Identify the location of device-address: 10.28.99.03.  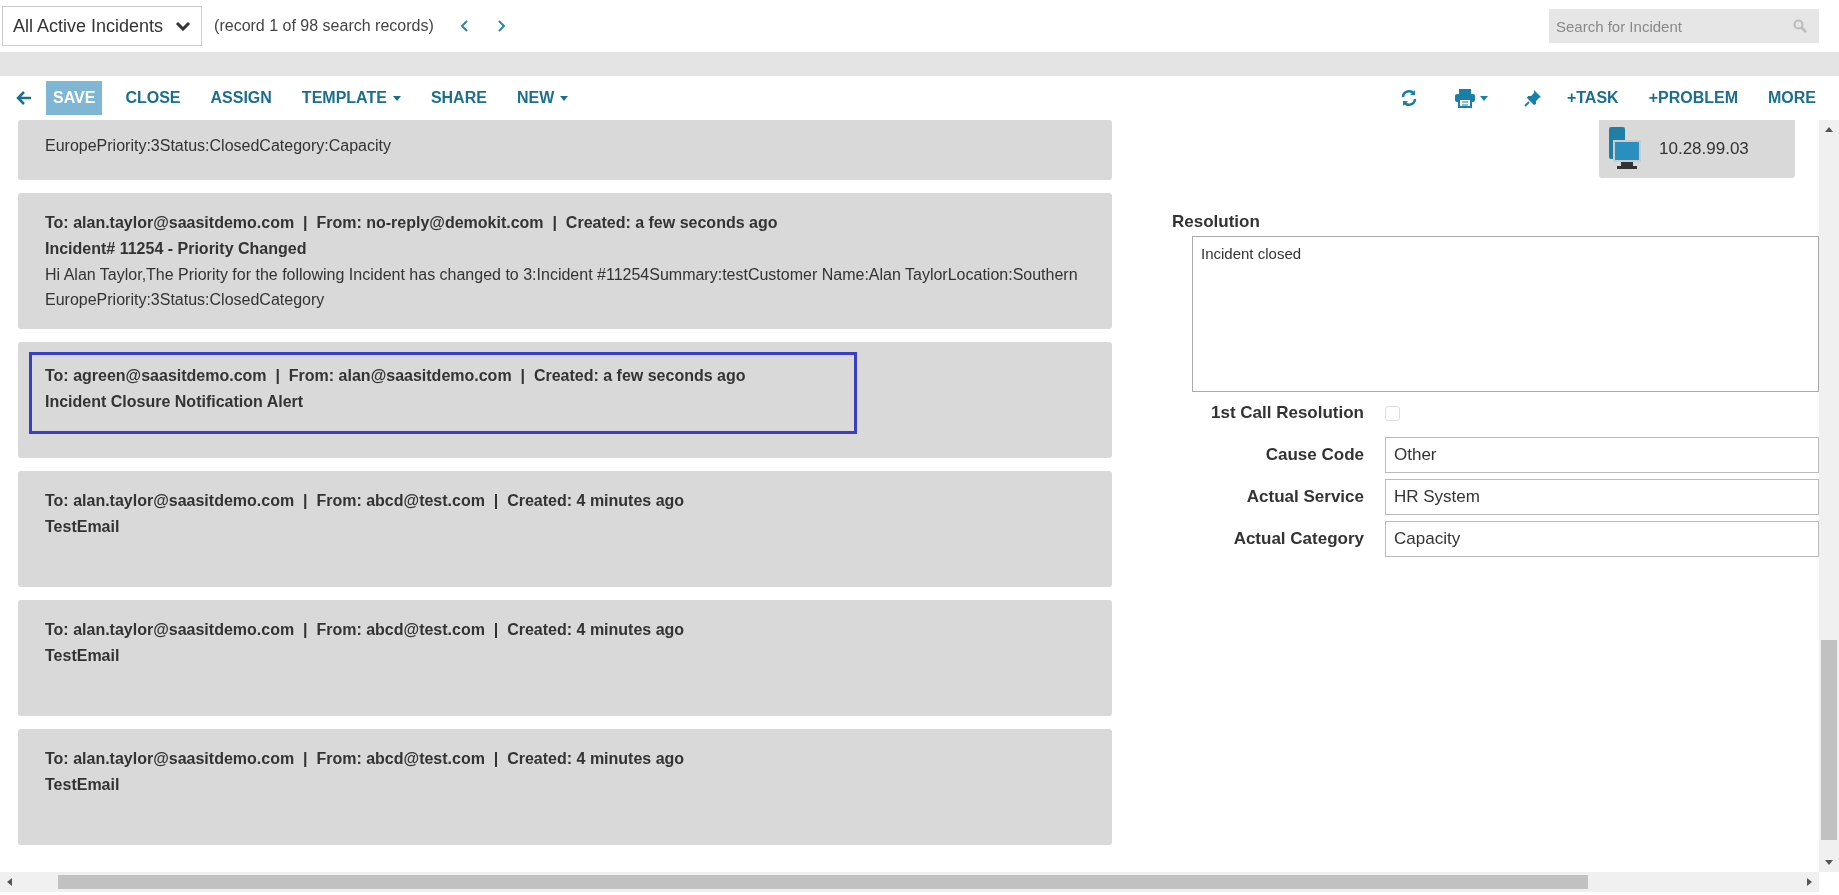
(1704, 149).